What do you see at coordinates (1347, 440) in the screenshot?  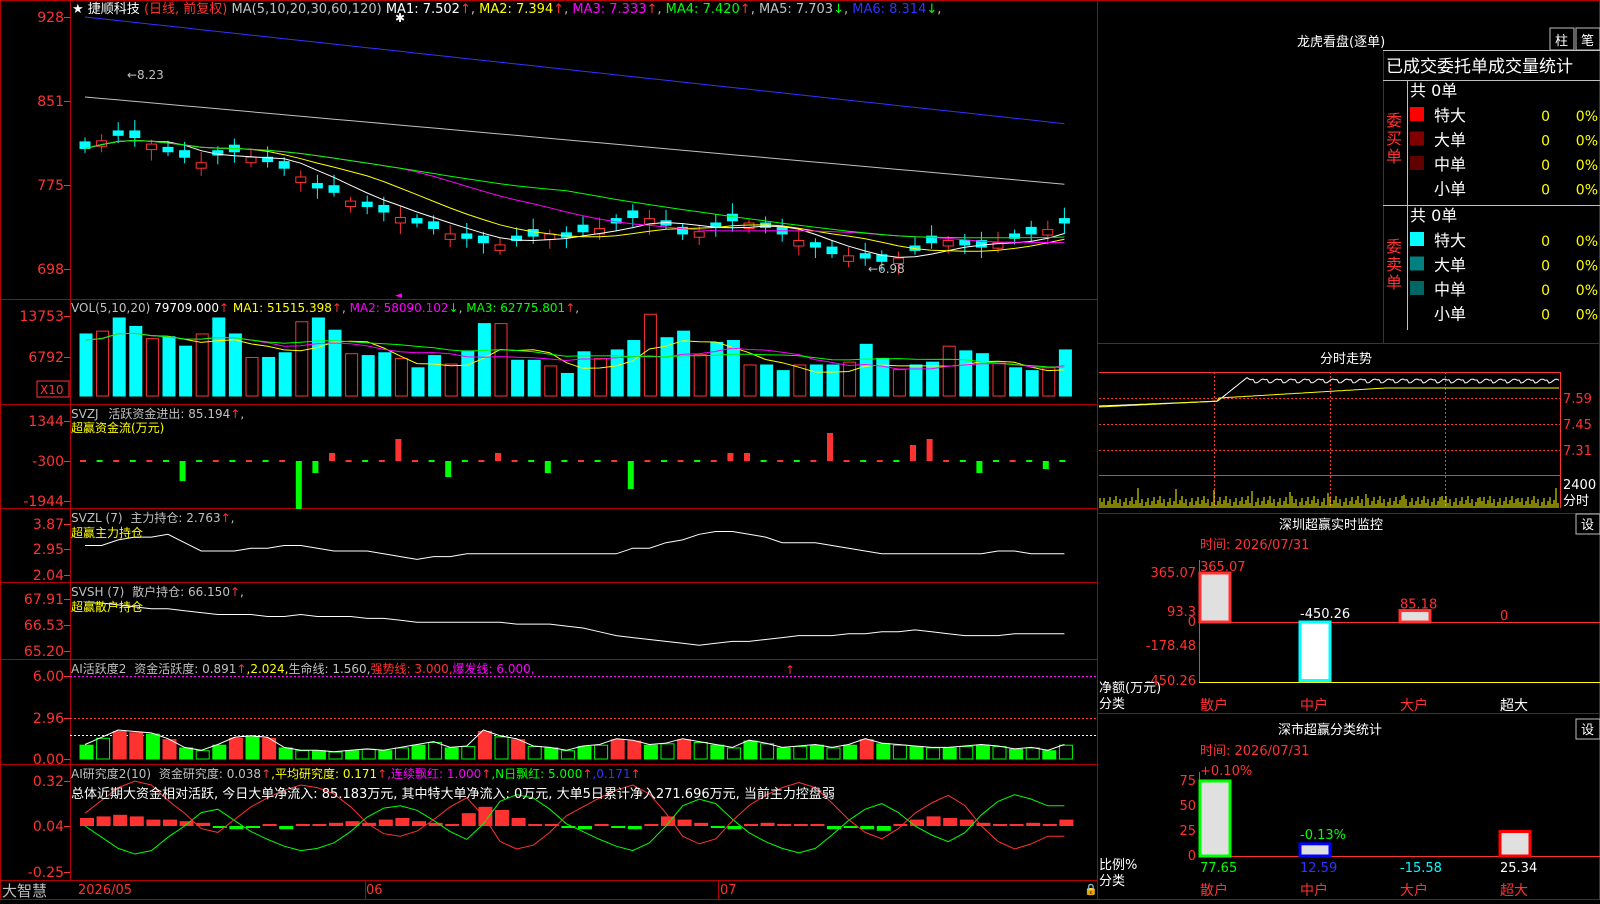 I see `intraday-chart: 7.59 7.45 7.31 2400分时` at bounding box center [1347, 440].